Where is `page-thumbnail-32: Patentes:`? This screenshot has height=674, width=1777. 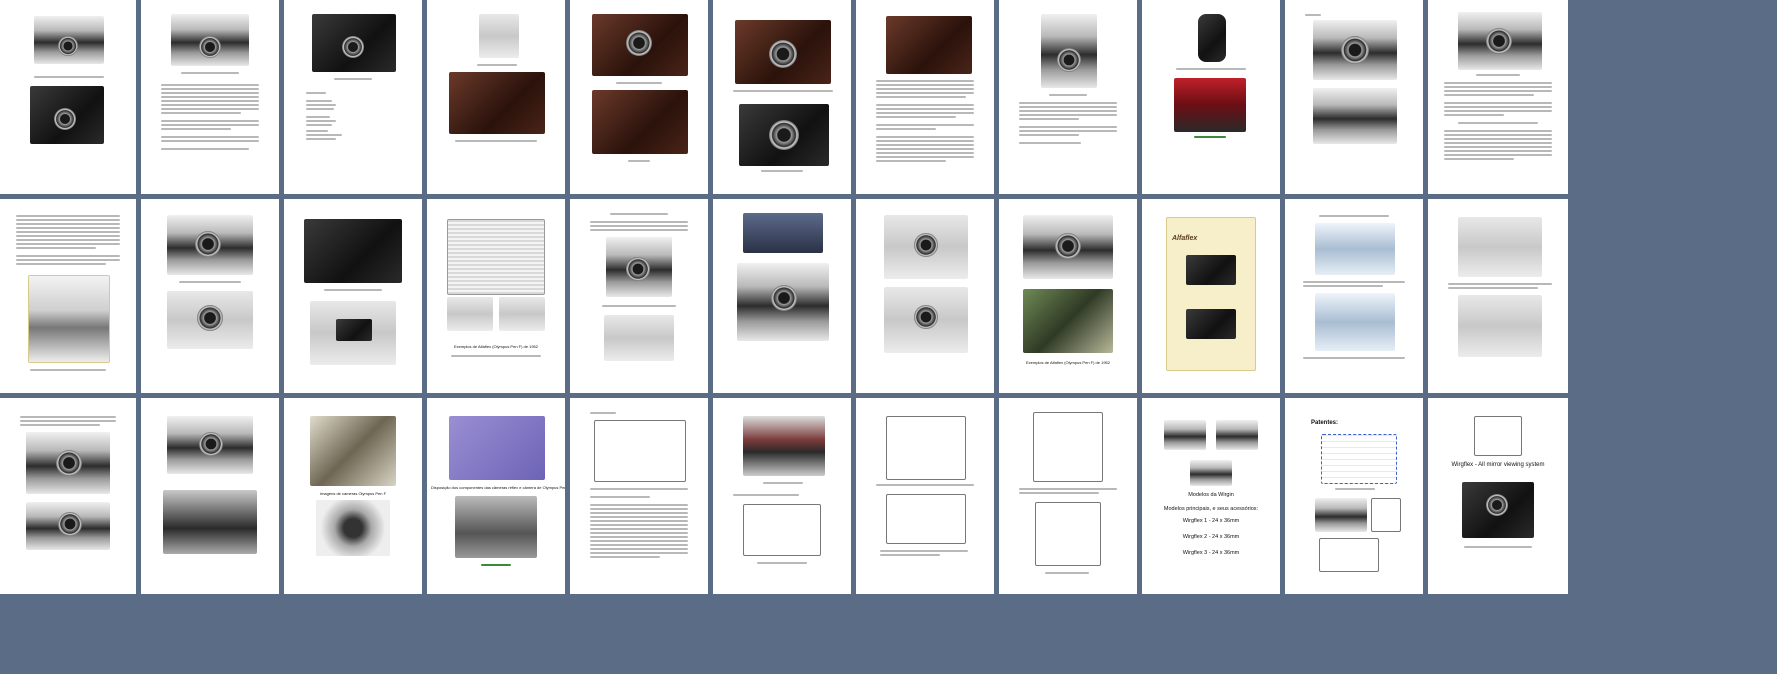 page-thumbnail-32: Patentes: is located at coordinates (1354, 496).